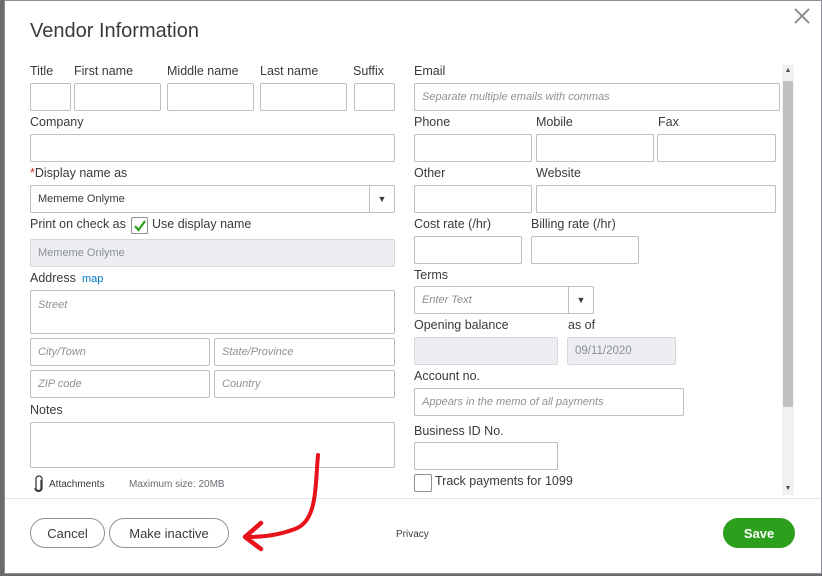 The image size is (822, 576). I want to click on scroll-down-icon: ▼, so click(788, 488).